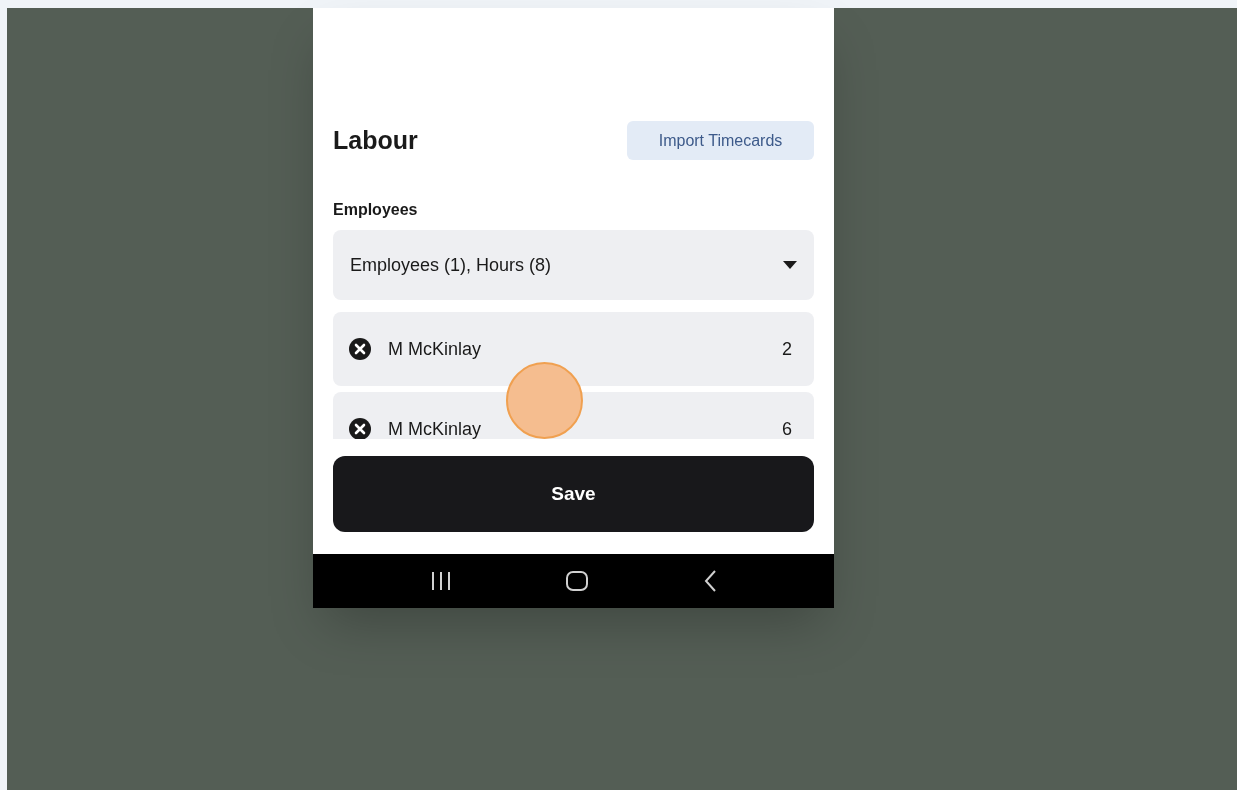 The image size is (1237, 790). Describe the element at coordinates (710, 581) in the screenshot. I see `back-icon` at that location.